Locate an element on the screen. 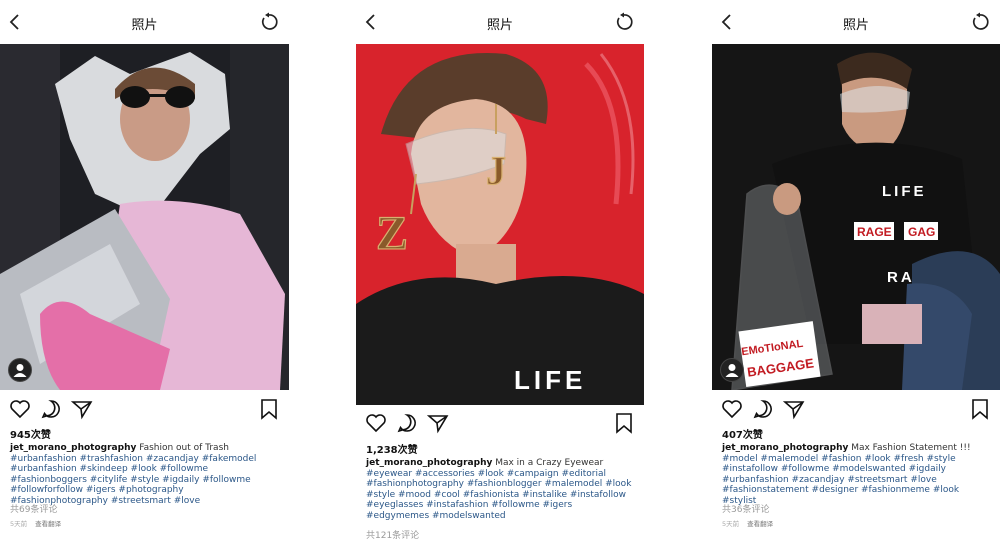  shirt-print-line1: LIFE is located at coordinates (904, 191).